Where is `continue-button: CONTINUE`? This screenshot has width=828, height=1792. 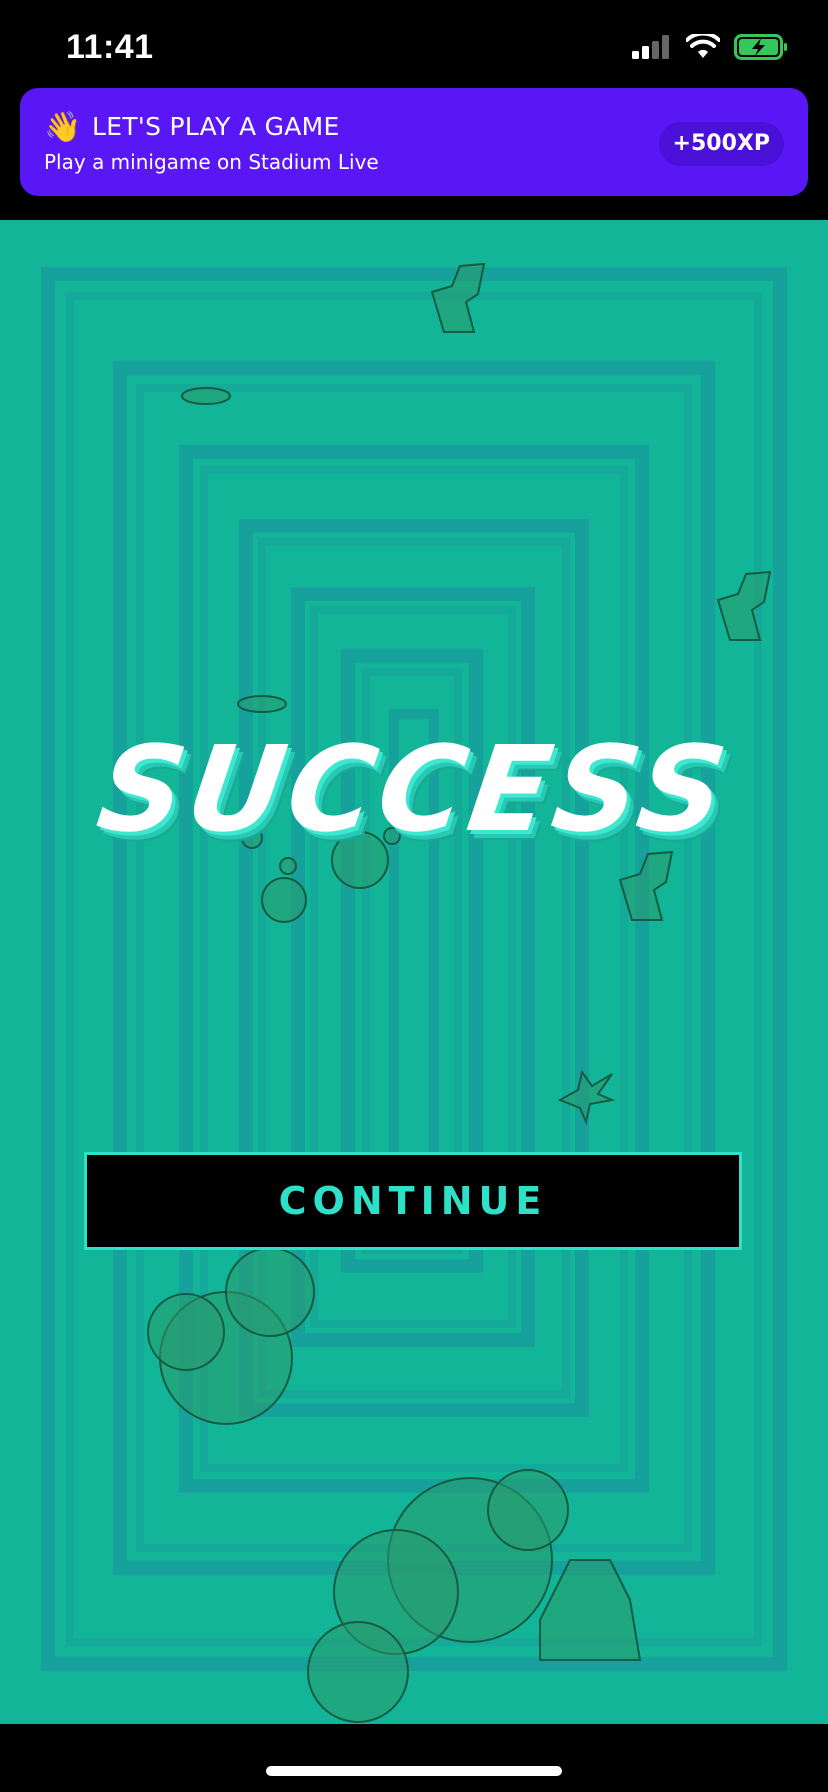 continue-button: CONTINUE is located at coordinates (413, 1201).